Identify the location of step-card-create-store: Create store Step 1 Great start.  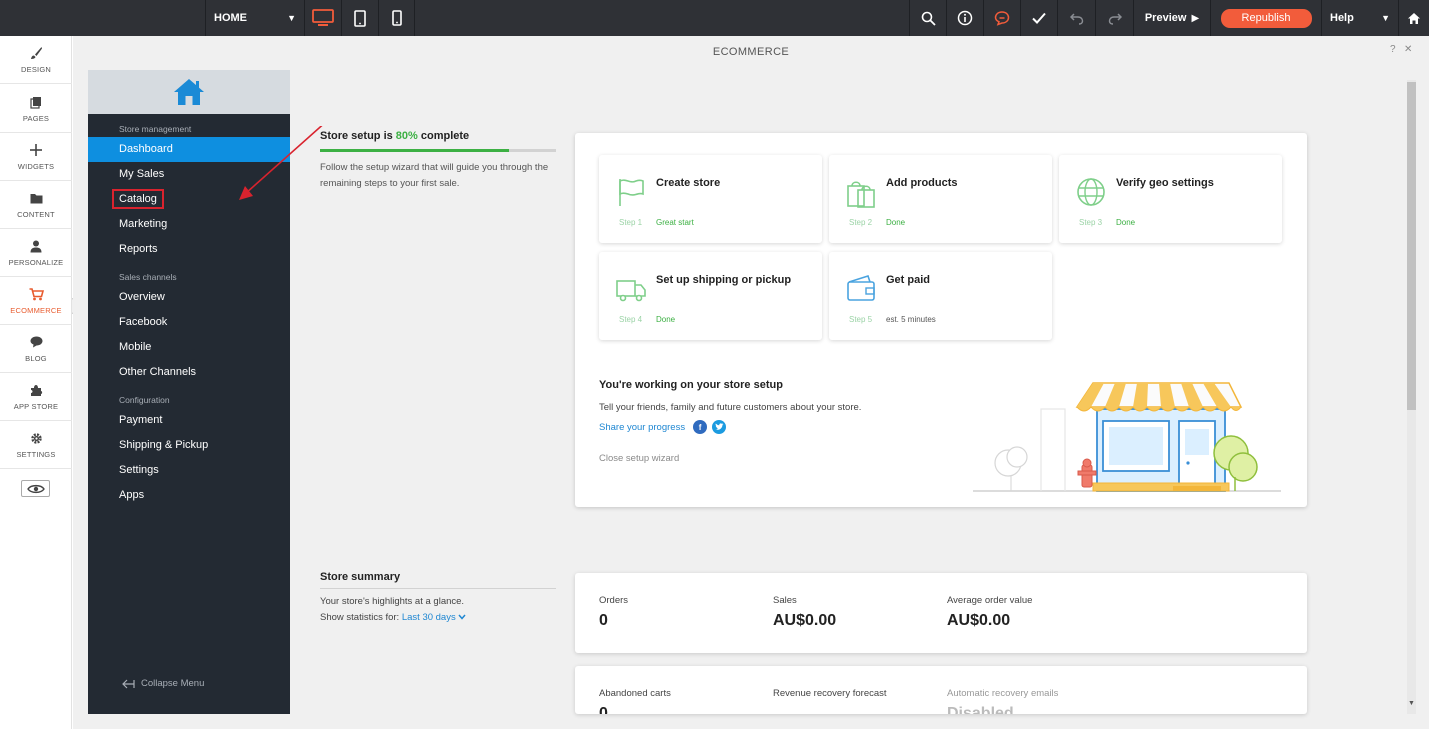
(710, 199).